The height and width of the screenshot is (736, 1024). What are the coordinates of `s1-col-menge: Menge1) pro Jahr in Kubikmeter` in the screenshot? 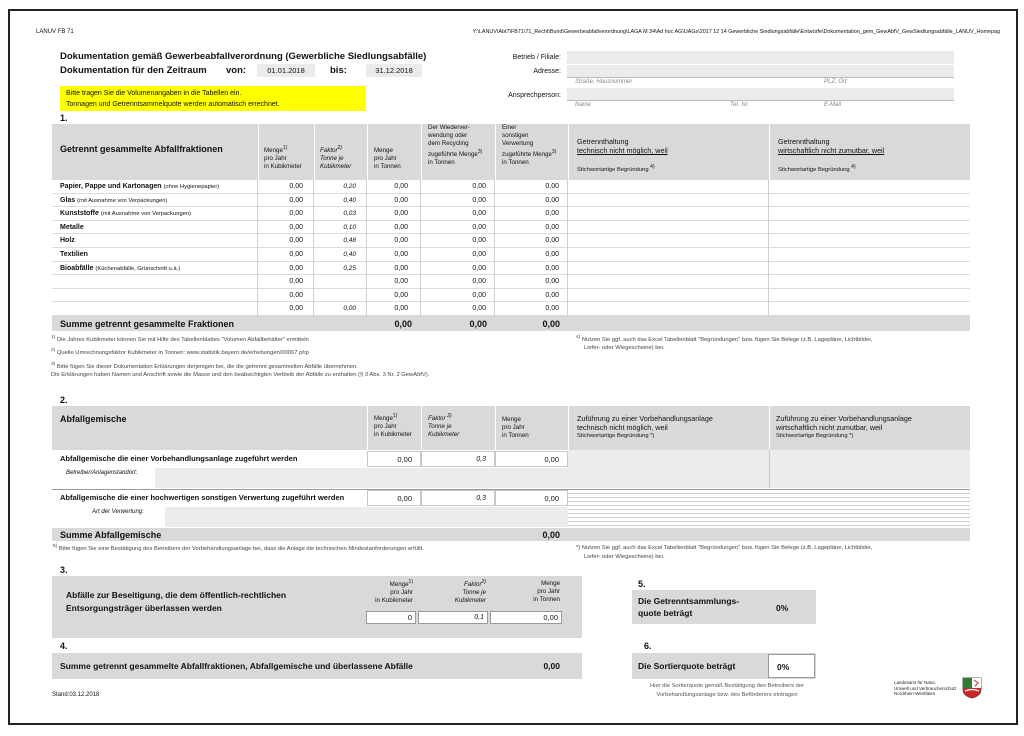 It's located at (283, 158).